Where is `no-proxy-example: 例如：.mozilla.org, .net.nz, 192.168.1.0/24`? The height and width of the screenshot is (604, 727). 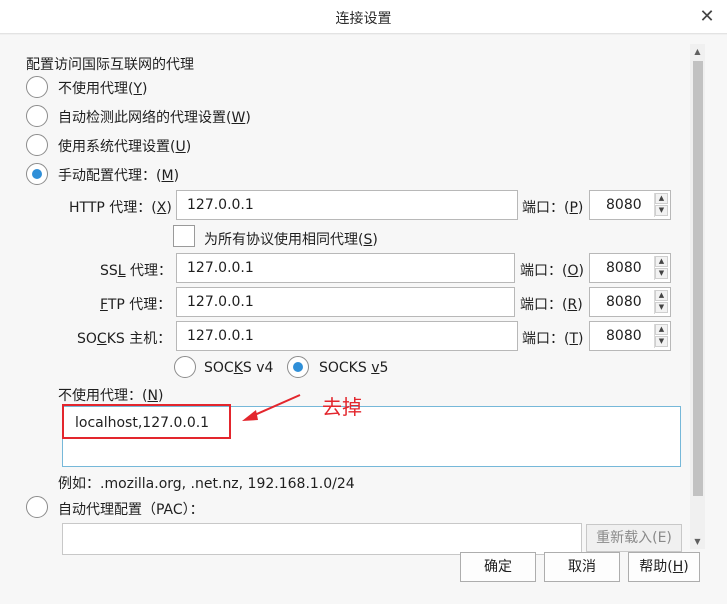
no-proxy-example: 例如：.mozilla.org, .net.nz, 192.168.1.0/24 is located at coordinates (206, 484).